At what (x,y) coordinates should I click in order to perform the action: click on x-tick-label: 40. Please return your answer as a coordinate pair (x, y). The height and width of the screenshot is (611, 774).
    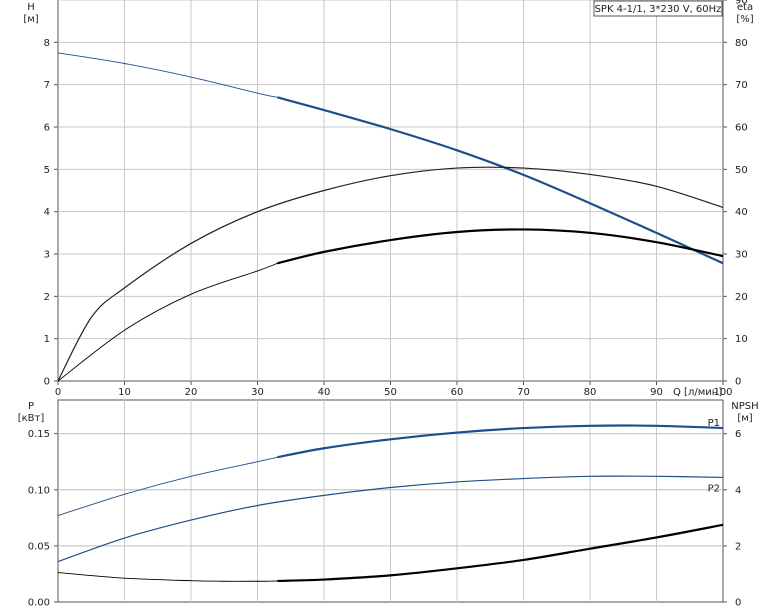
    Looking at the image, I should click on (324, 392).